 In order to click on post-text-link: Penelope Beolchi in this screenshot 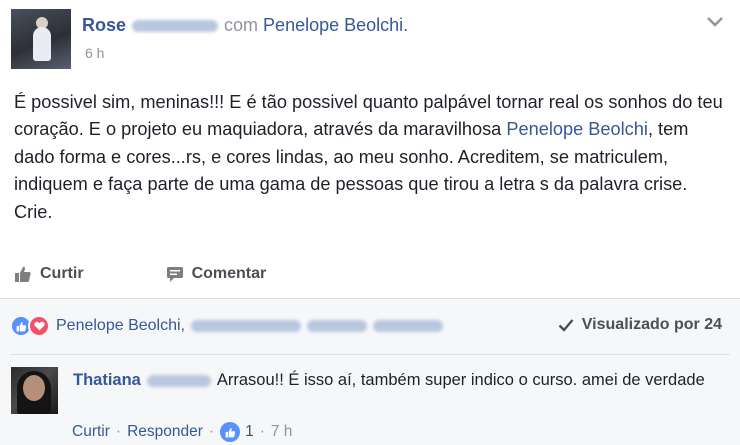, I will do `click(577, 129)`.